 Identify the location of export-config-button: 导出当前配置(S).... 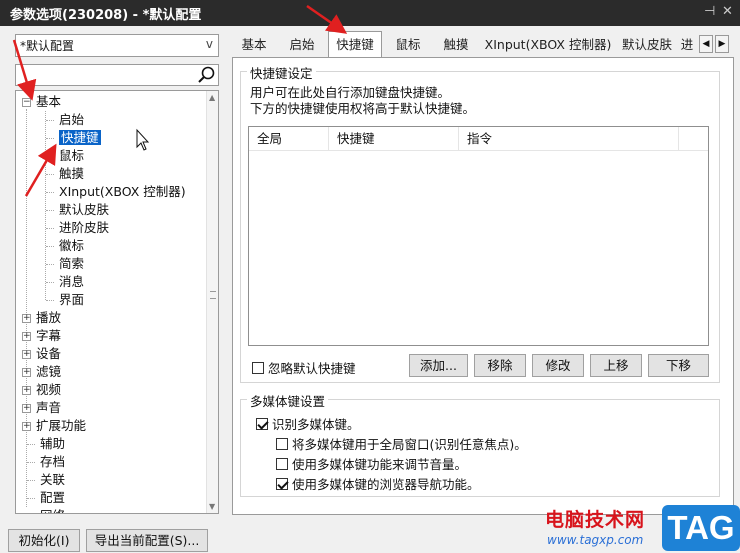
(147, 540).